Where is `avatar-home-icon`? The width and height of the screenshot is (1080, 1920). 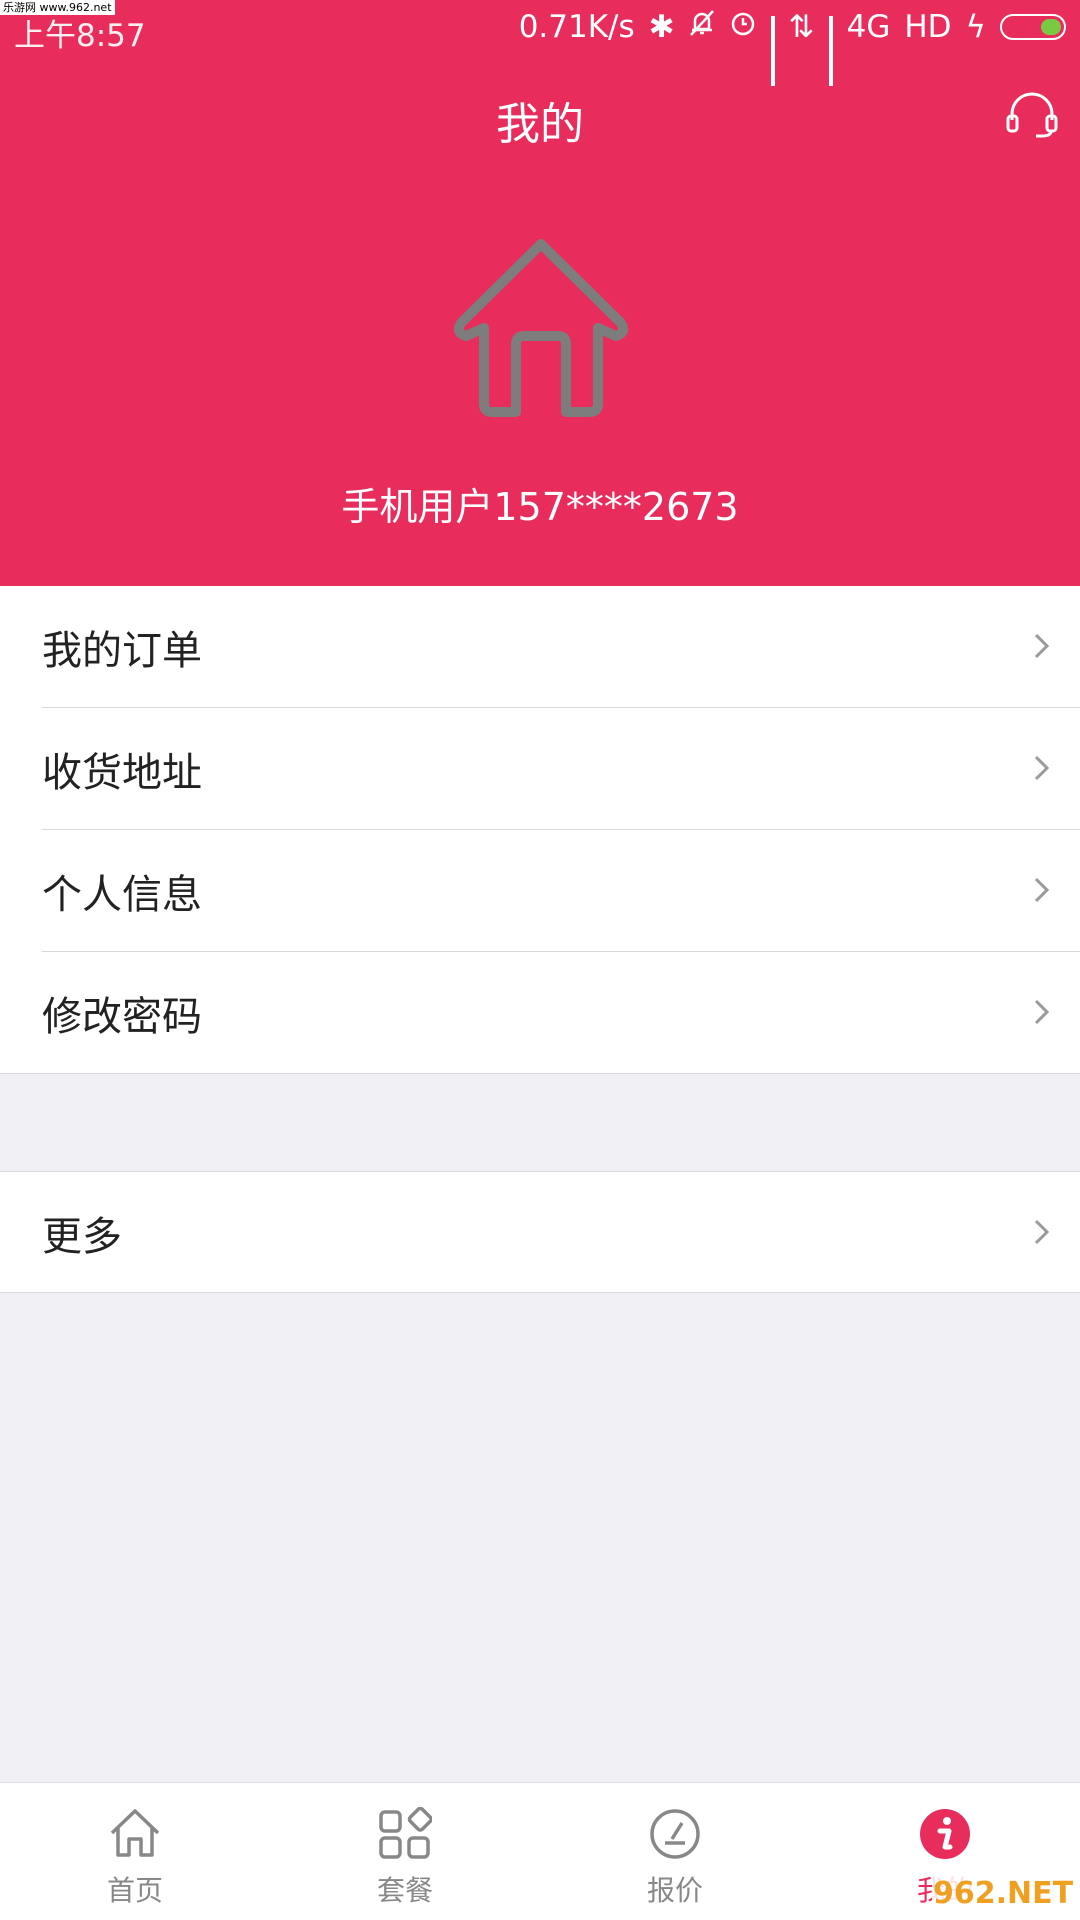 avatar-home-icon is located at coordinates (541, 329).